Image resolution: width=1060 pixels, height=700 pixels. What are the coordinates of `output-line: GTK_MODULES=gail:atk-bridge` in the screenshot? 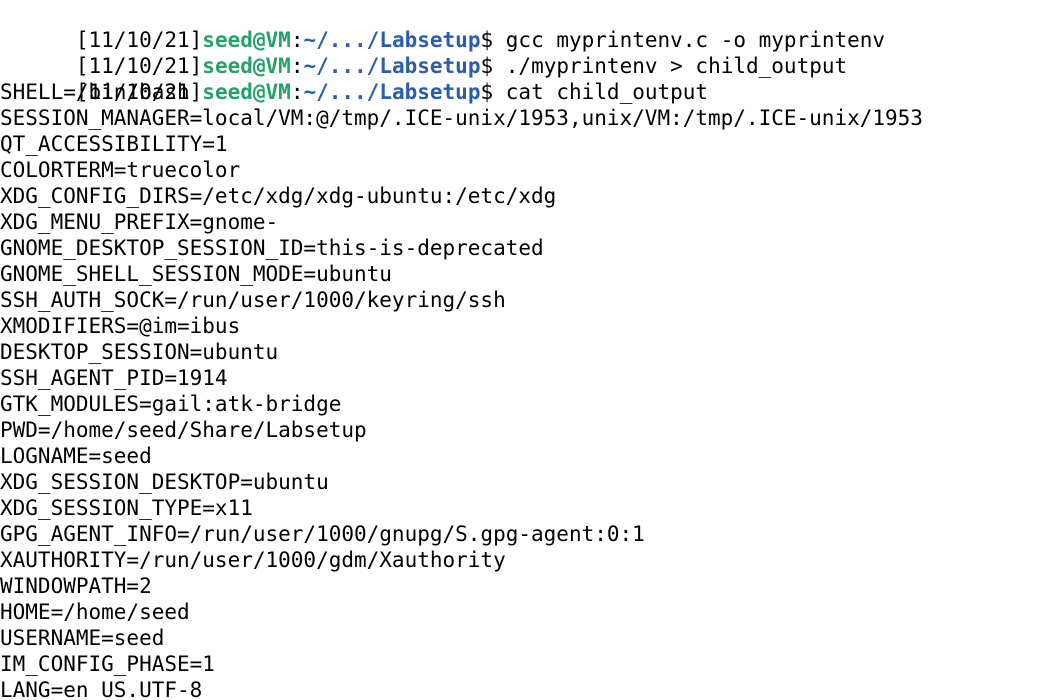 It's located at (171, 404).